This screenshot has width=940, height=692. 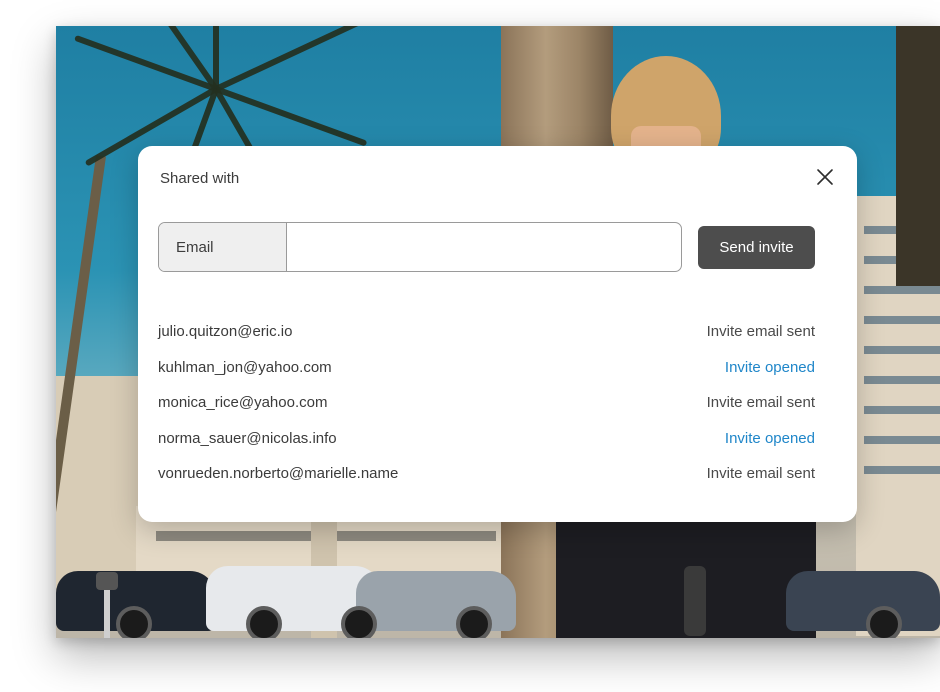 I want to click on invite-email: vonrueden.norberto@marielle.name, so click(x=278, y=474).